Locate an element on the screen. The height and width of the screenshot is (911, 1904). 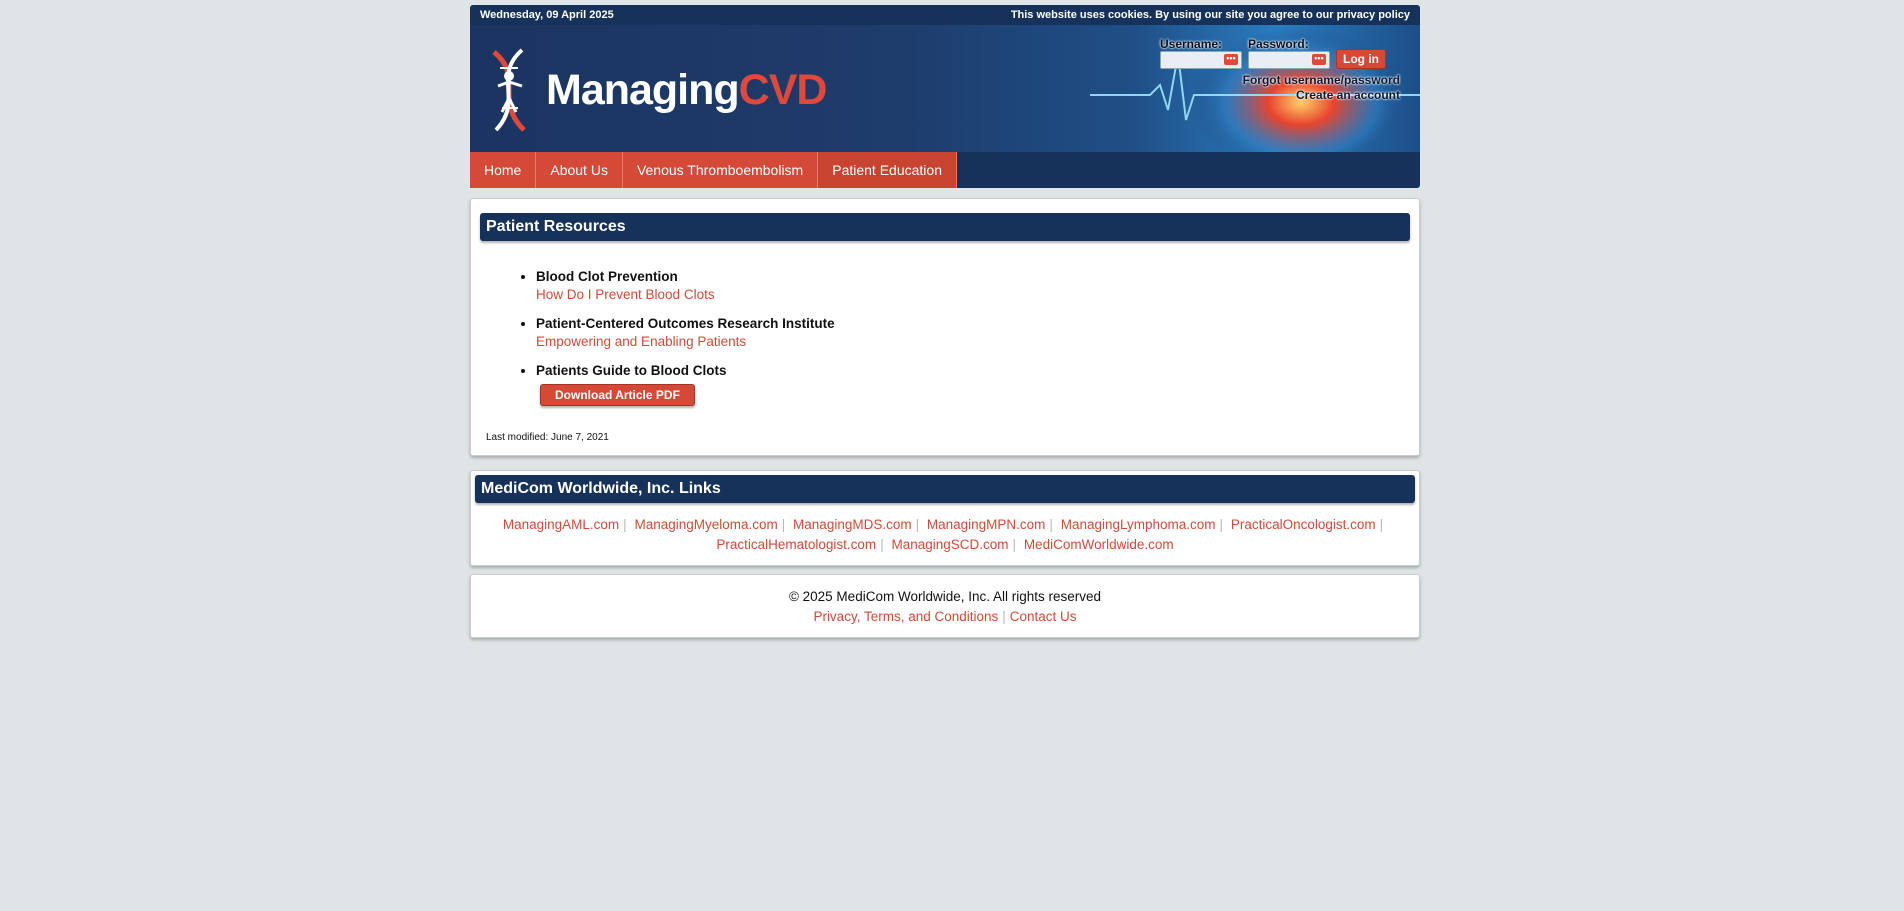
last-modified: Last modified: June 7, 2021 is located at coordinates (547, 437).